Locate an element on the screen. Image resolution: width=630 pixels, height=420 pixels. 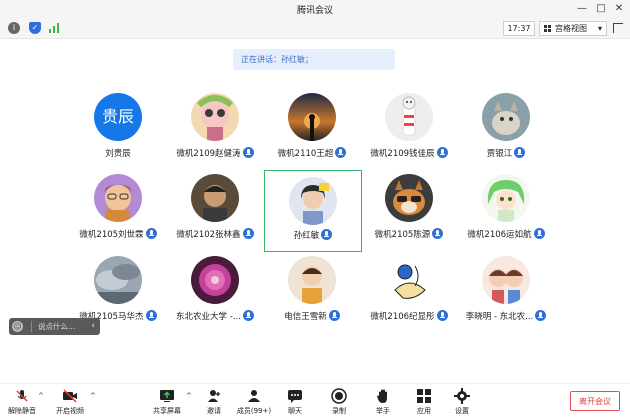
participant-name: 电信王雪新 is located at coordinates (305, 317).